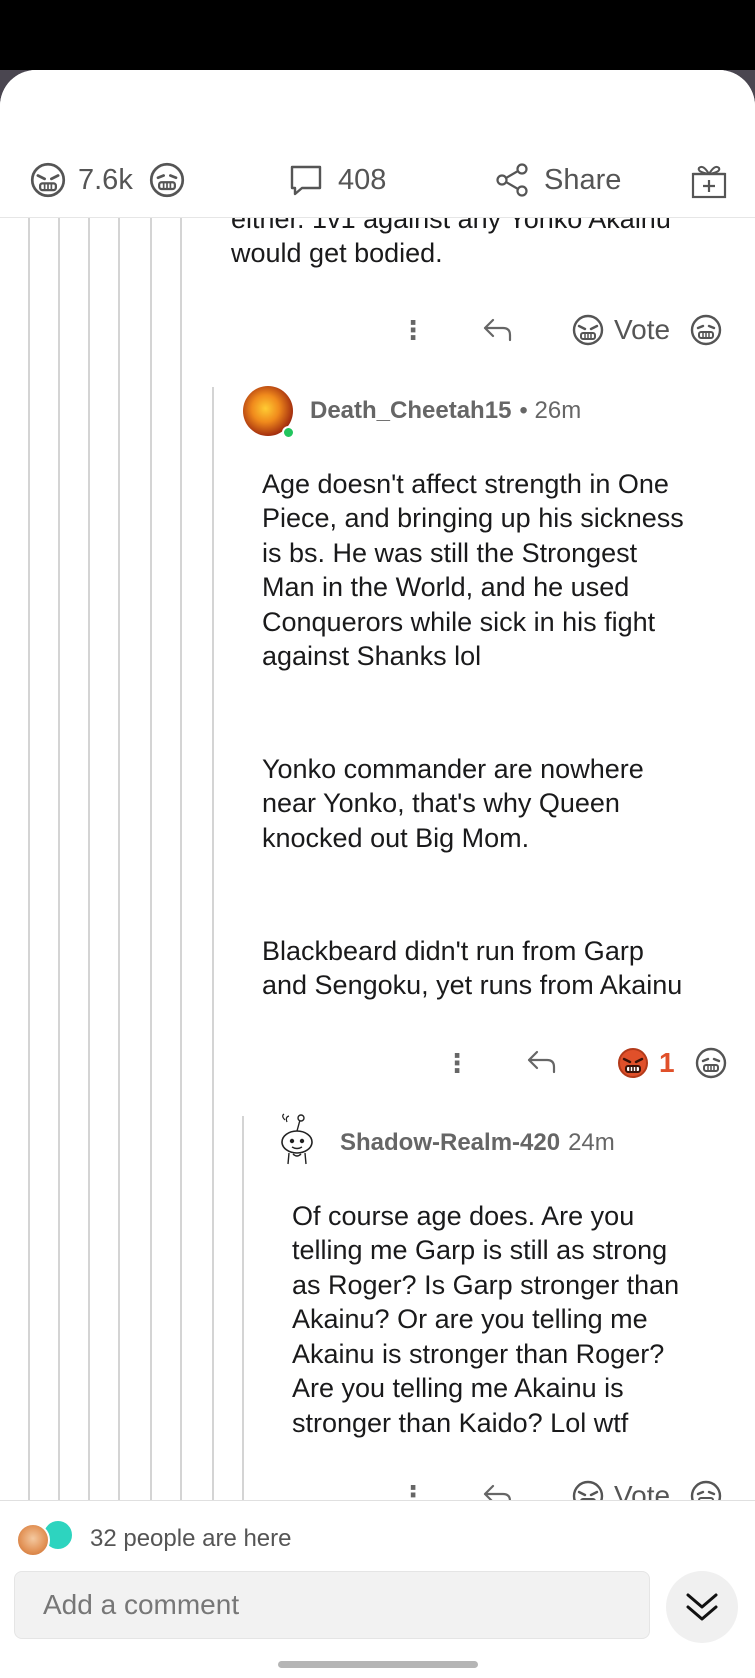 Image resolution: width=755 pixels, height=1678 pixels. What do you see at coordinates (332, 1605) in the screenshot?
I see `add-comment-input: Add a comment` at bounding box center [332, 1605].